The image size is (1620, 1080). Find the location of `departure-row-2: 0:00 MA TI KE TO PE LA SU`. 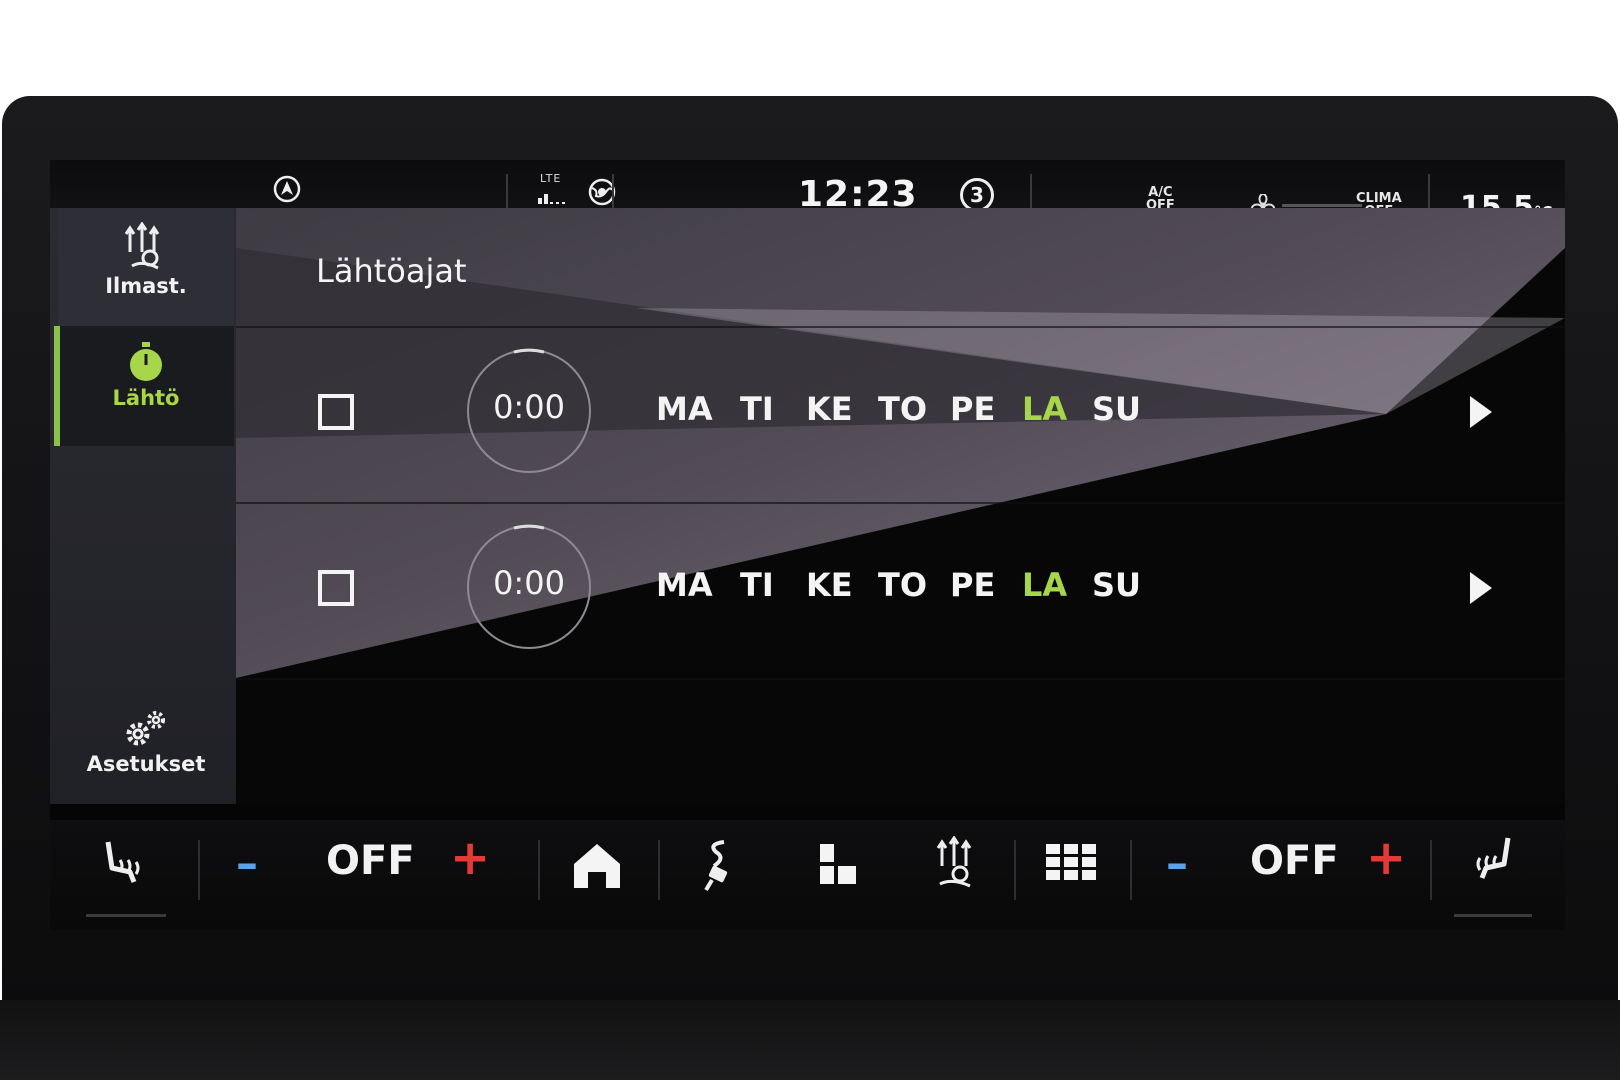

departure-row-2: 0:00 MA TI KE TO PE LA SU is located at coordinates (900, 593).